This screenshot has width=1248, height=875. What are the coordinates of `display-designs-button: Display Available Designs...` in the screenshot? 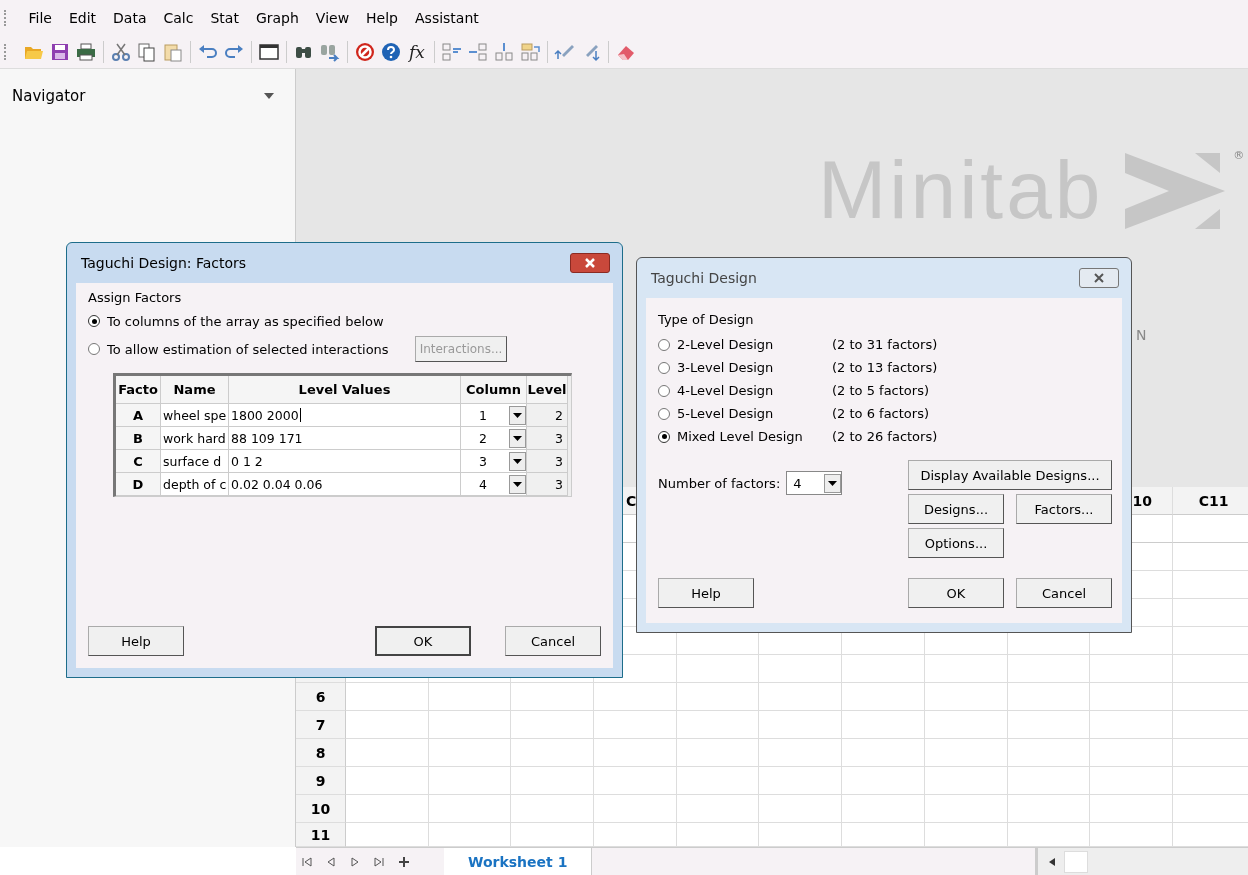 It's located at (1010, 475).